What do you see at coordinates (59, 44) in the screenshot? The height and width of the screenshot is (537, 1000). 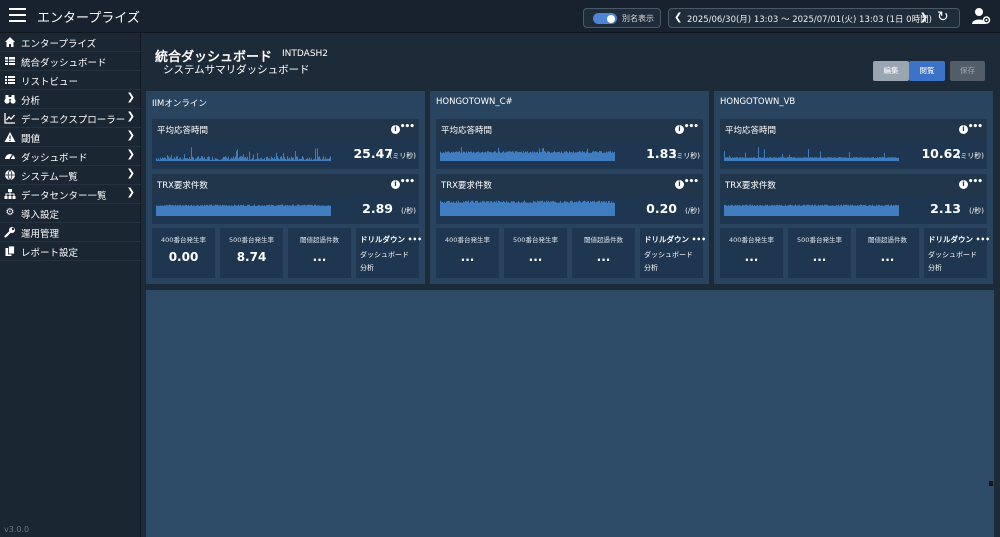 I see `sidebar-item-label: エンタープライズ` at bounding box center [59, 44].